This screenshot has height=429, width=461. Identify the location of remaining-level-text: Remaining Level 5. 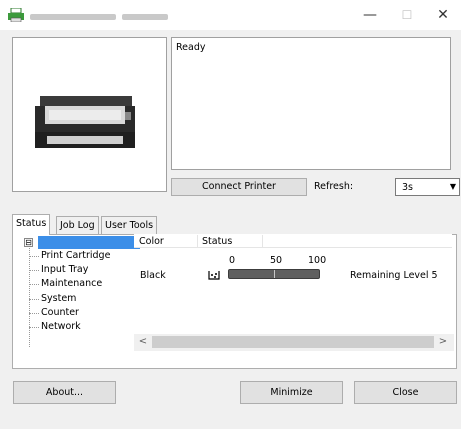
(394, 275).